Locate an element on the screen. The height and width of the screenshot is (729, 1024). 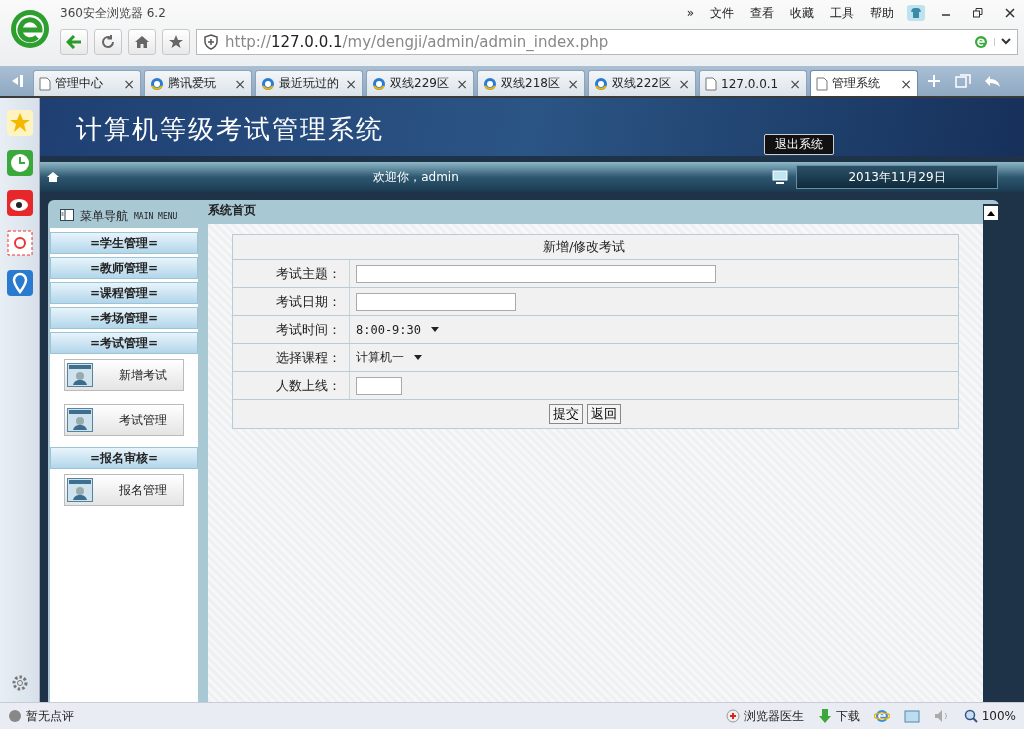
skin-icon is located at coordinates (916, 13).